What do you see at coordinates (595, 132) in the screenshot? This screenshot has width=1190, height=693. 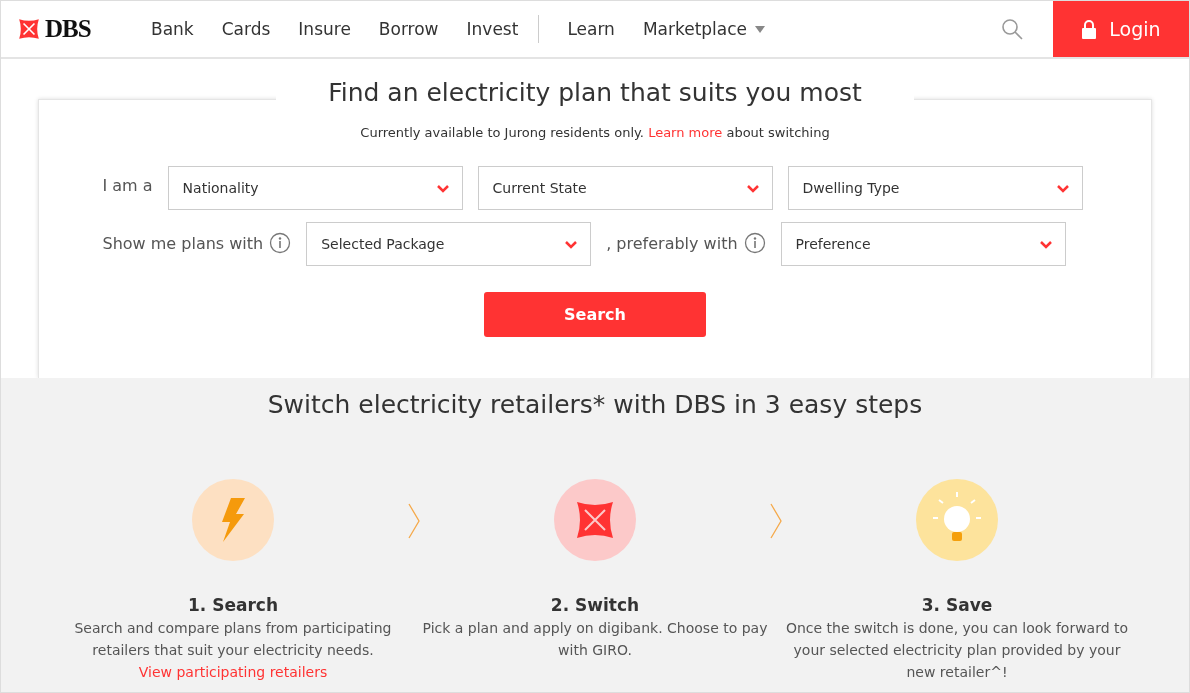 I see `availability-note: Currently available to Jurong residents only. Learn more about switching` at bounding box center [595, 132].